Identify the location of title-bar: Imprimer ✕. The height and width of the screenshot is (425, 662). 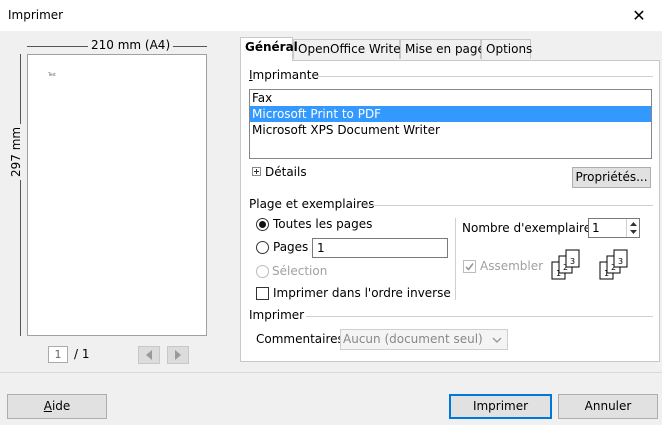
(331, 15).